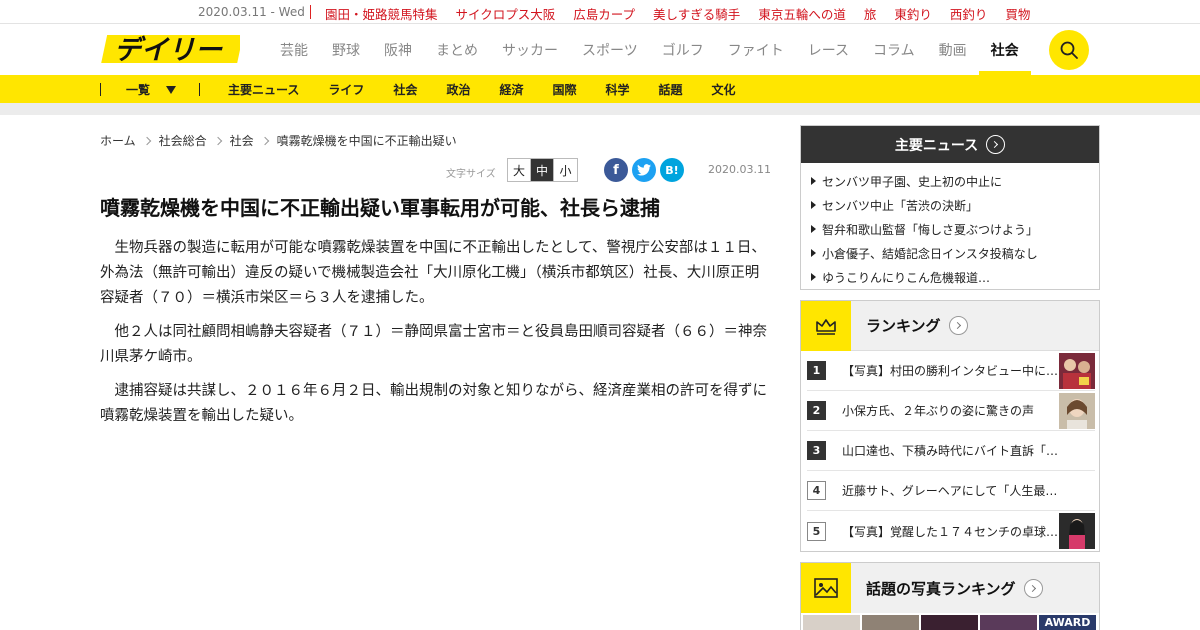  Describe the element at coordinates (151, 89) in the screenshot. I see `category-menu-button: 一覧` at that location.